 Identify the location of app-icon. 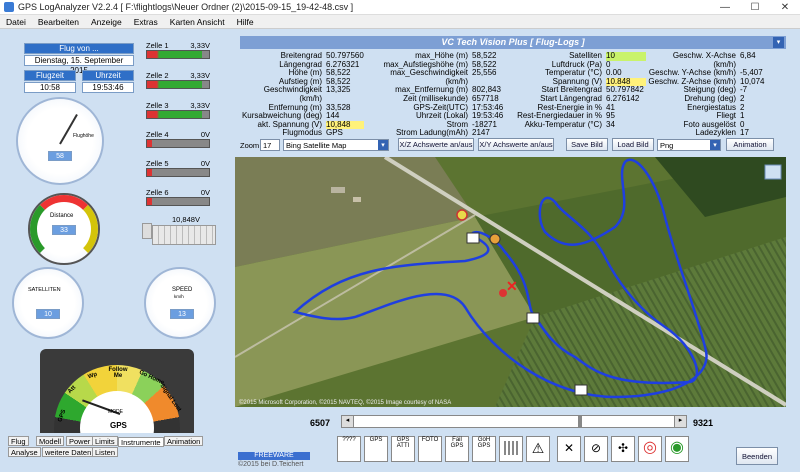
(9, 7).